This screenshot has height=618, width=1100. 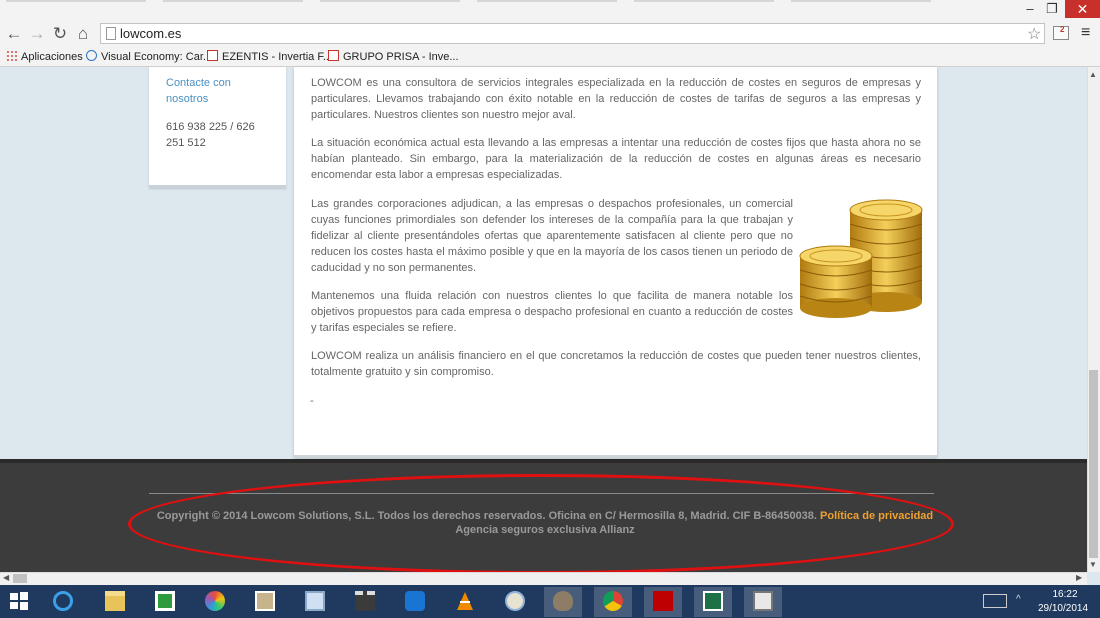 I want to click on scroll-left-icon: ◀, so click(x=6, y=577).